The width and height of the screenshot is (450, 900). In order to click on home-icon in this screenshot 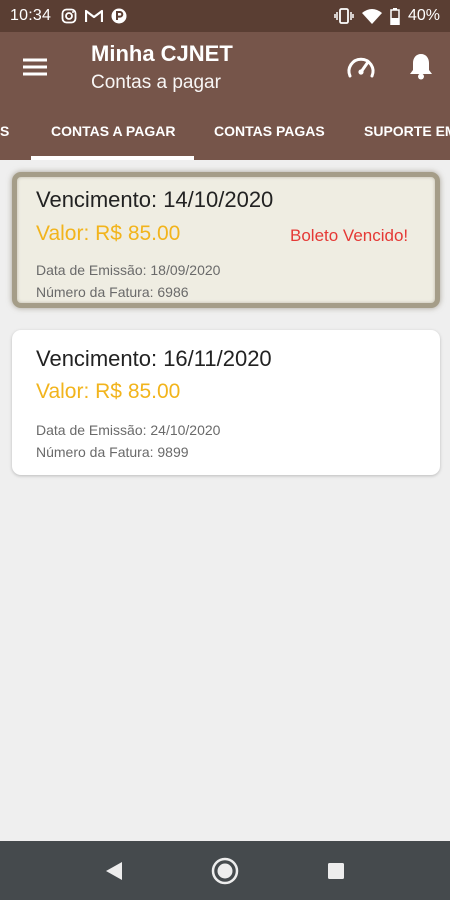, I will do `click(225, 871)`.